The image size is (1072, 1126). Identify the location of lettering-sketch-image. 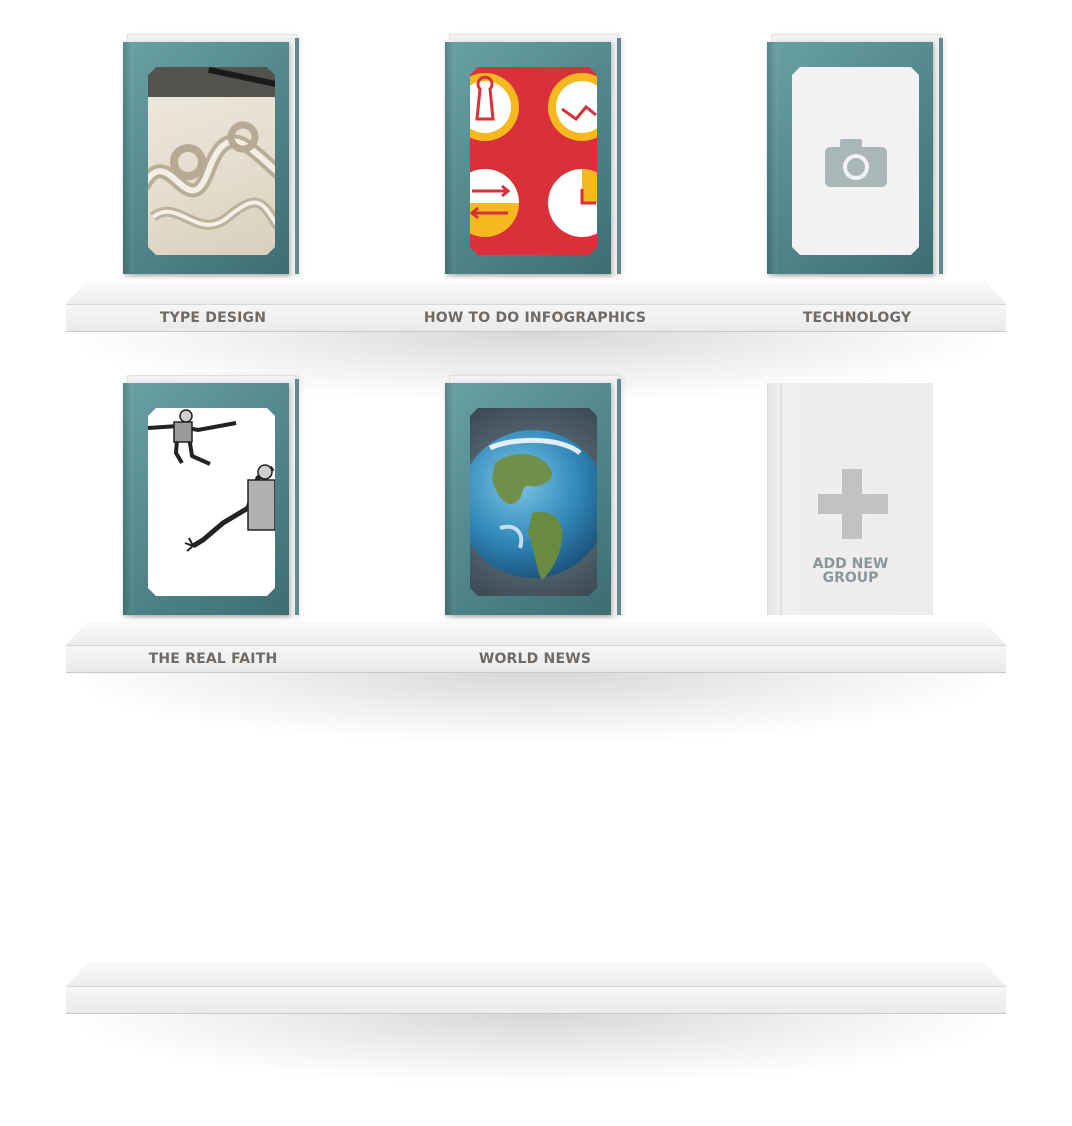
(211, 161).